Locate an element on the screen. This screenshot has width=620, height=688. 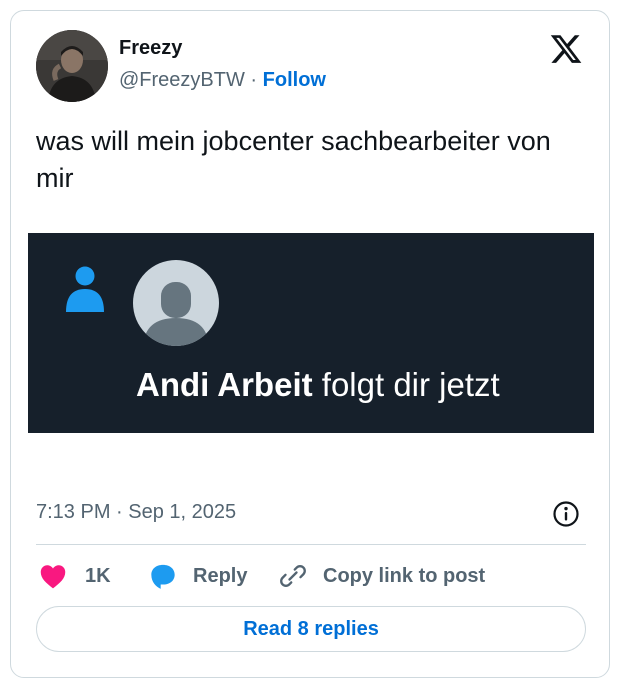
copy-link-button: Copy link to post is located at coordinates (382, 576).